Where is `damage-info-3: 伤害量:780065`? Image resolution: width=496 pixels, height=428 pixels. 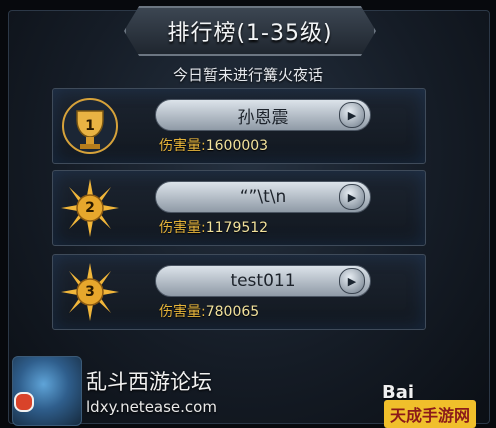 damage-info-3: 伤害量:780065 is located at coordinates (209, 311).